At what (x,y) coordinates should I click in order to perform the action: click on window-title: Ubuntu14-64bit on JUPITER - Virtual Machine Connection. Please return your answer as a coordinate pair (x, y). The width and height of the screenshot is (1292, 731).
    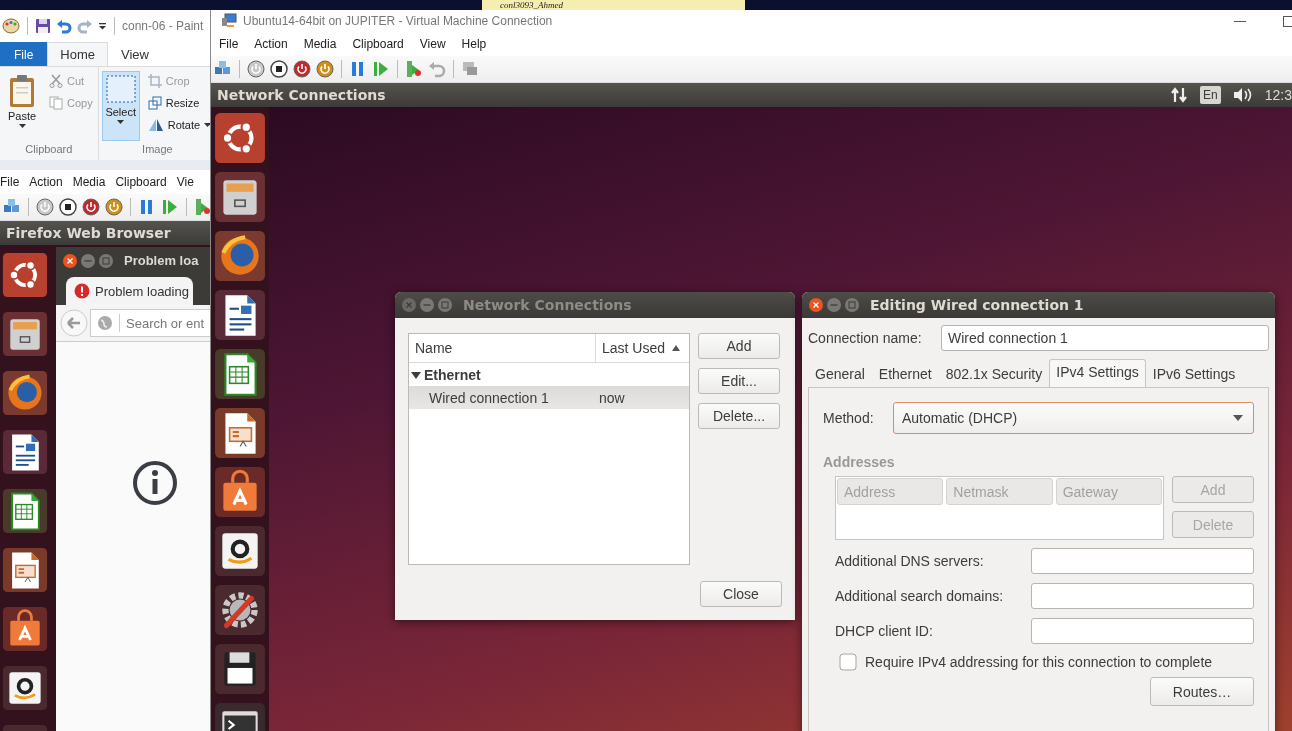
    Looking at the image, I should click on (398, 21).